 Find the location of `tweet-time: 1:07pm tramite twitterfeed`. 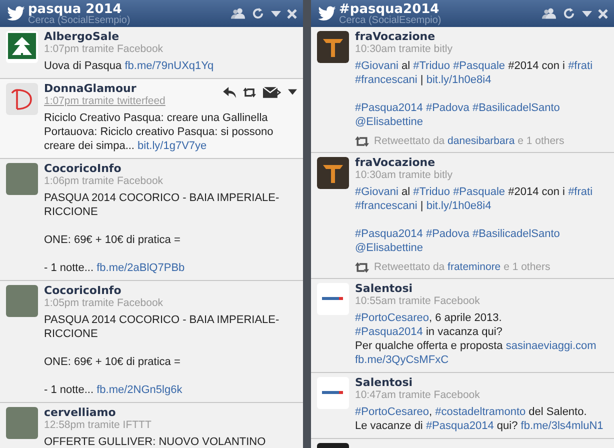

tweet-time: 1:07pm tramite twitterfeed is located at coordinates (105, 101).